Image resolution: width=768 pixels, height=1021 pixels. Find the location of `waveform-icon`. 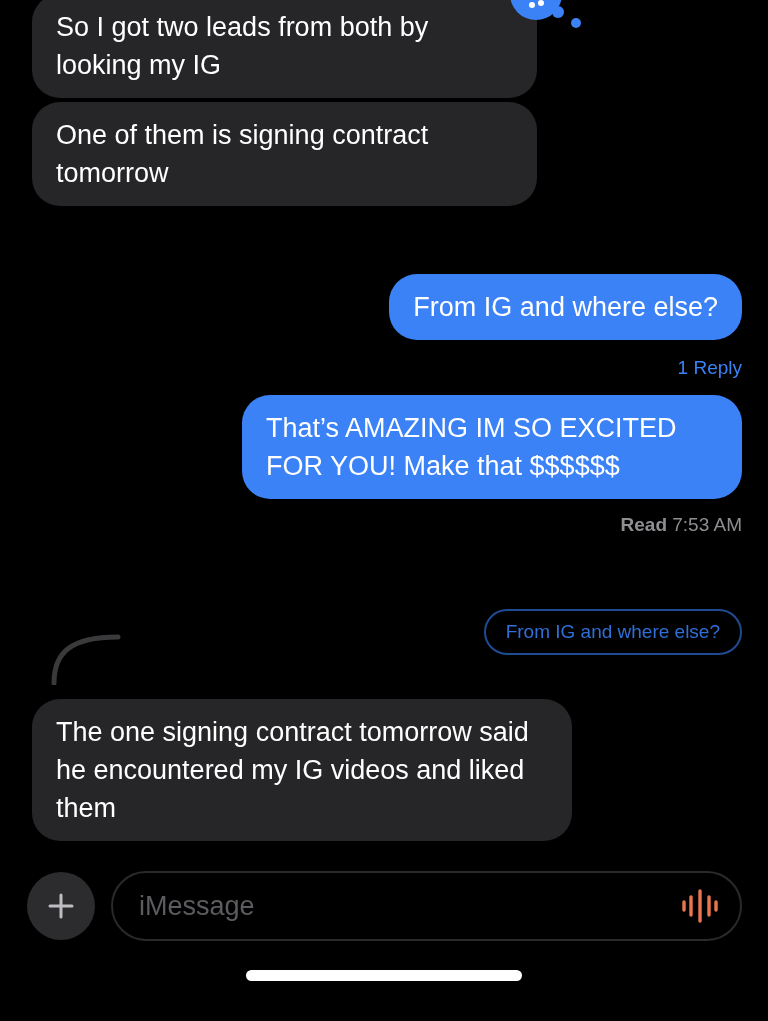

waveform-icon is located at coordinates (700, 906).